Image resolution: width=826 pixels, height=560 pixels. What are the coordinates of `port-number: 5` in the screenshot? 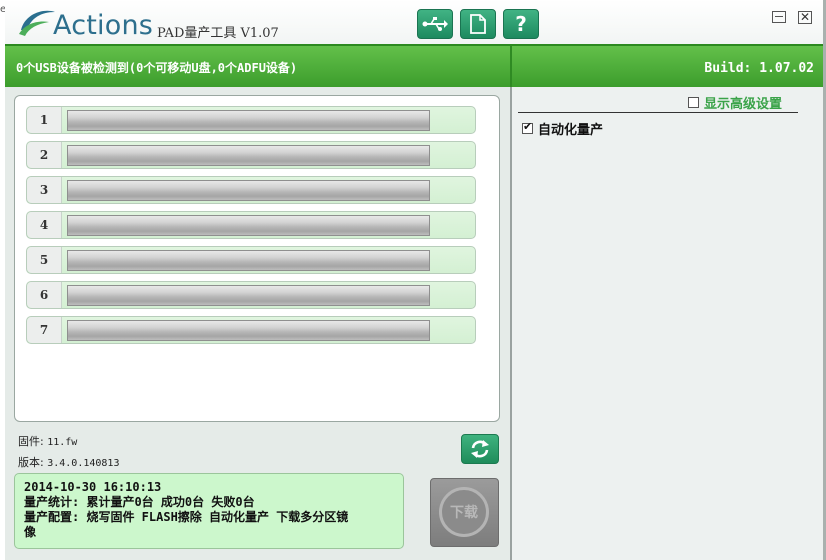 It's located at (44, 260).